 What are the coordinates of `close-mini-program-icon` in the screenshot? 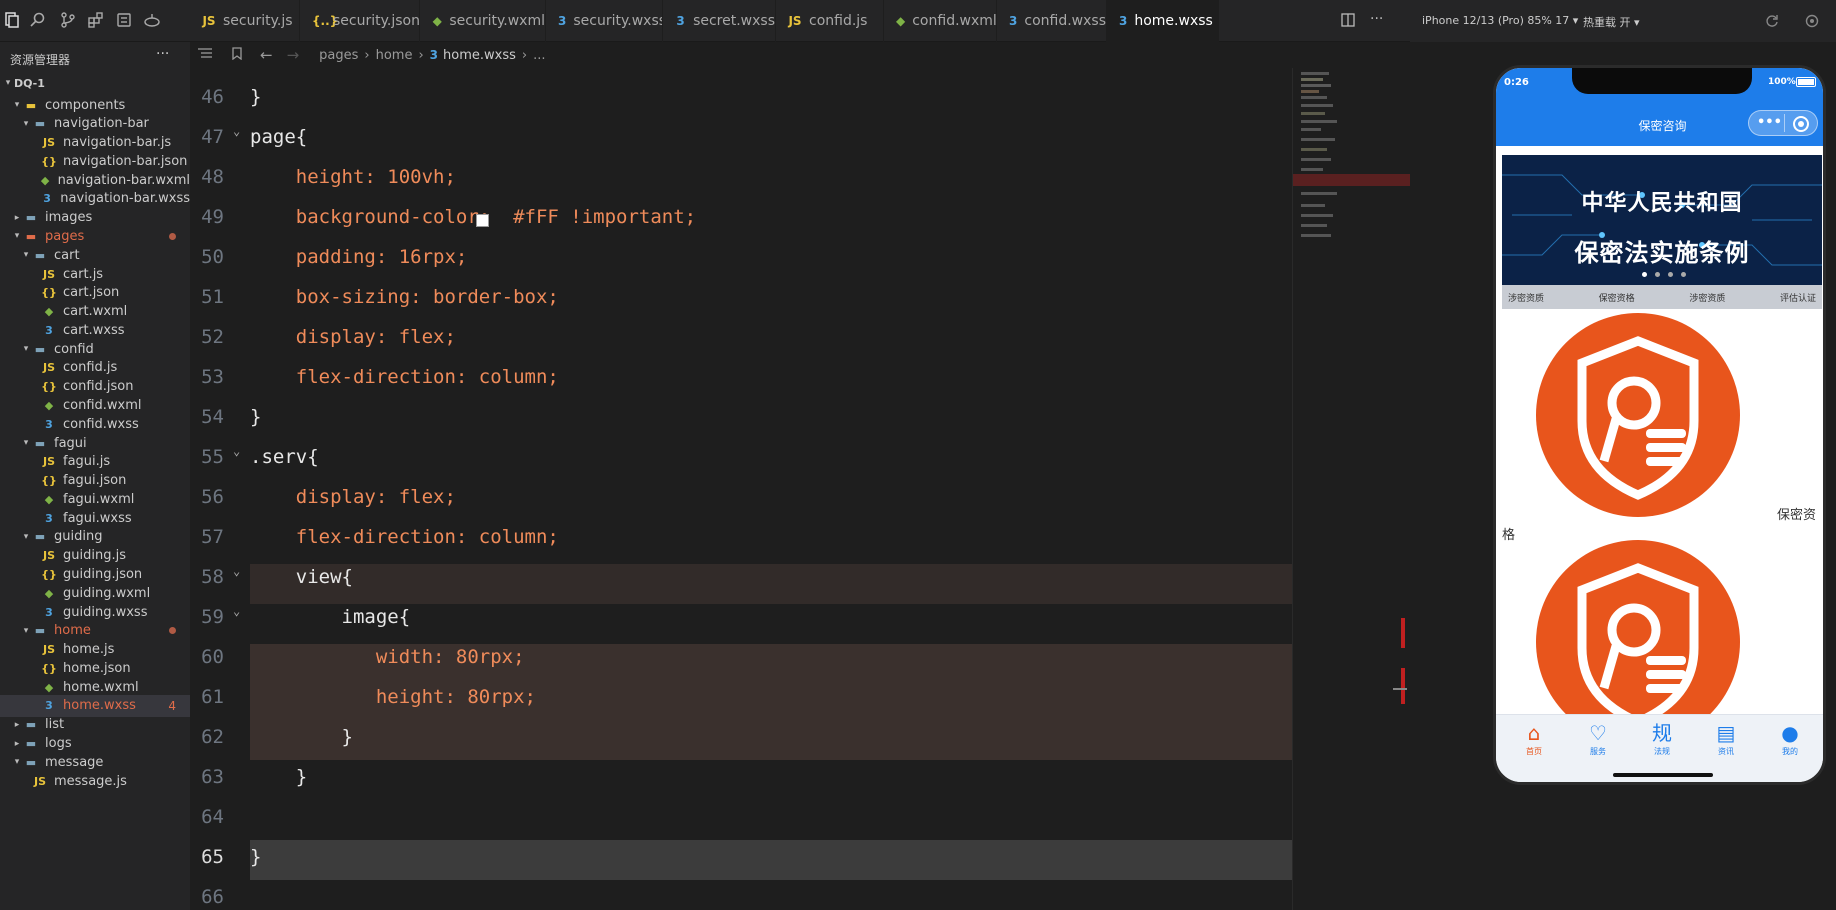 It's located at (1801, 124).